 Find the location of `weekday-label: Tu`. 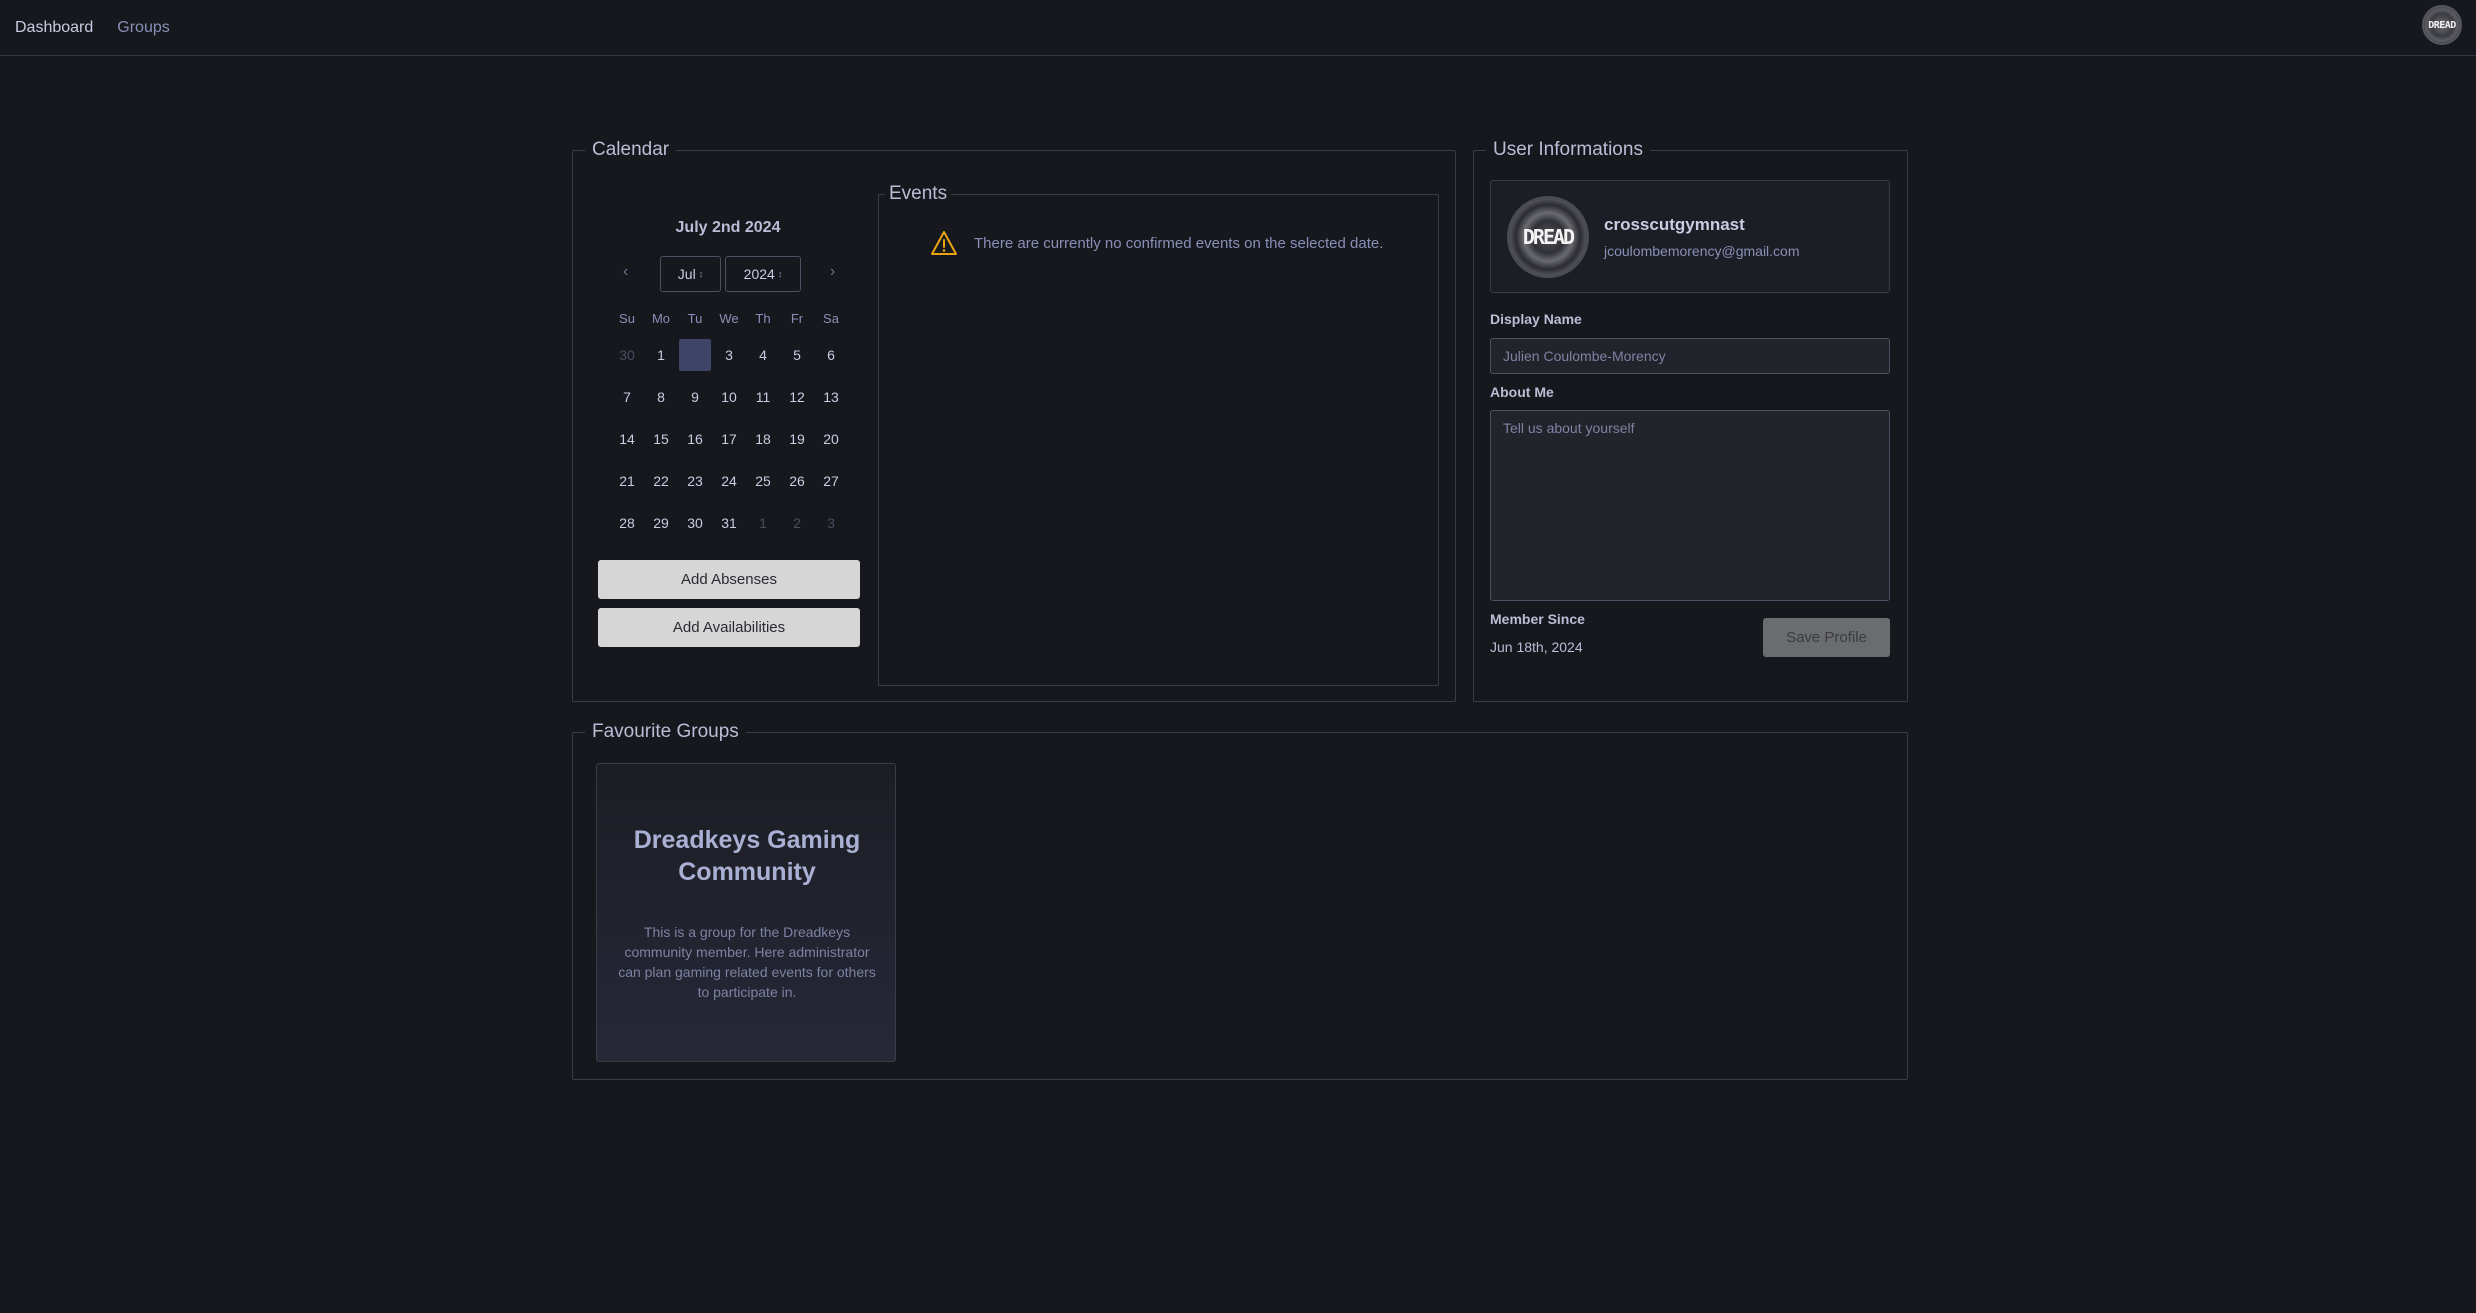

weekday-label: Tu is located at coordinates (695, 318).